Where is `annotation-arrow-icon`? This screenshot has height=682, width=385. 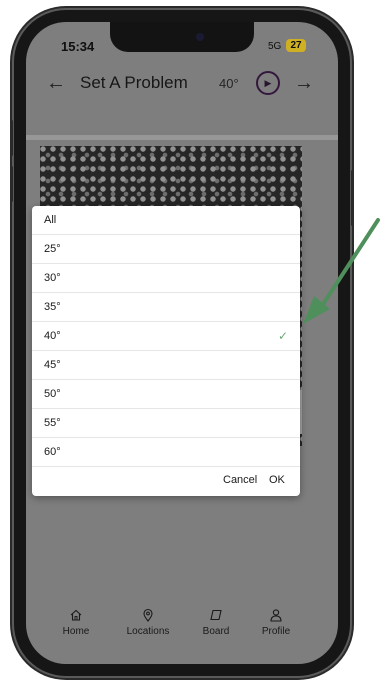
annotation-arrow-icon is located at coordinates (341, 271).